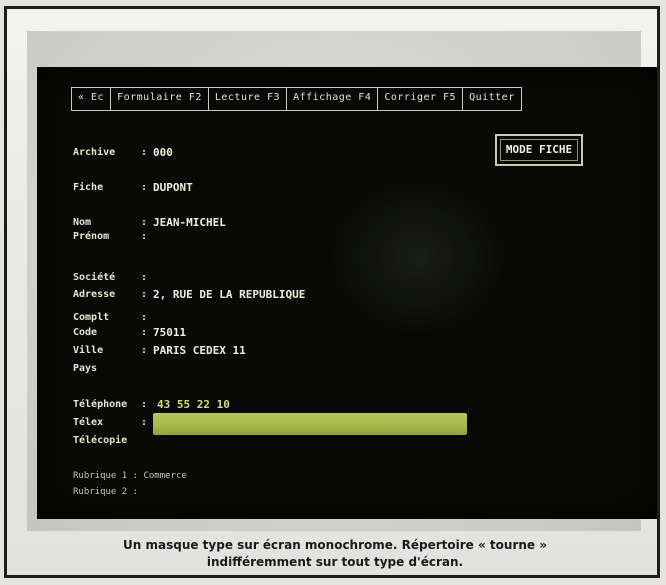  What do you see at coordinates (310, 424) in the screenshot?
I see `active-input-field` at bounding box center [310, 424].